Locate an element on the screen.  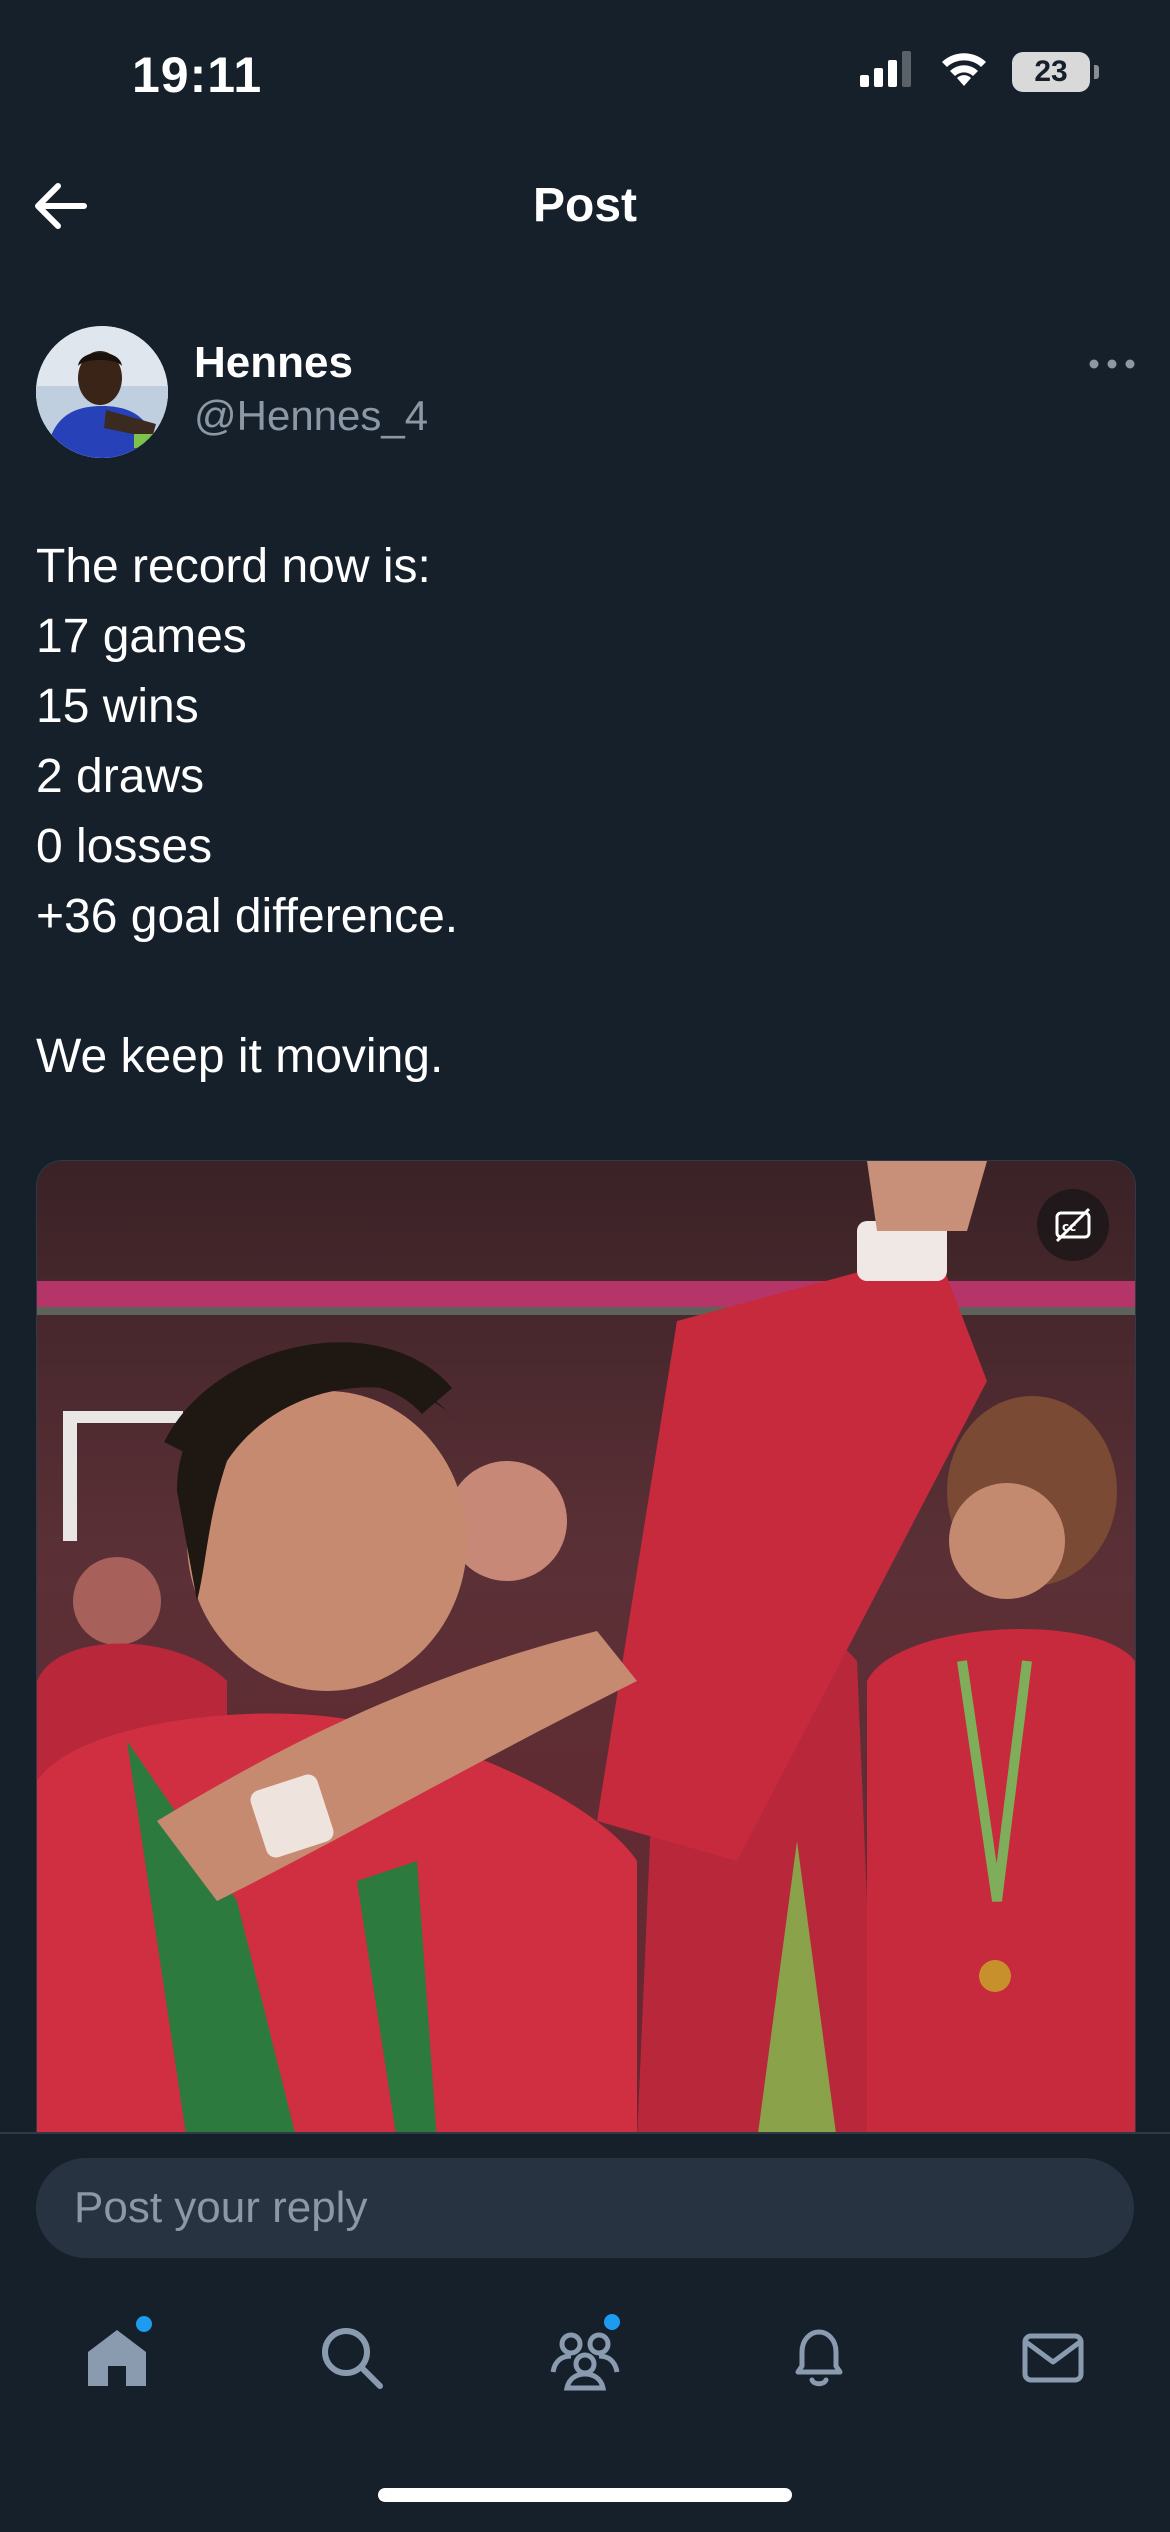
search-icon is located at coordinates (352, 2358).